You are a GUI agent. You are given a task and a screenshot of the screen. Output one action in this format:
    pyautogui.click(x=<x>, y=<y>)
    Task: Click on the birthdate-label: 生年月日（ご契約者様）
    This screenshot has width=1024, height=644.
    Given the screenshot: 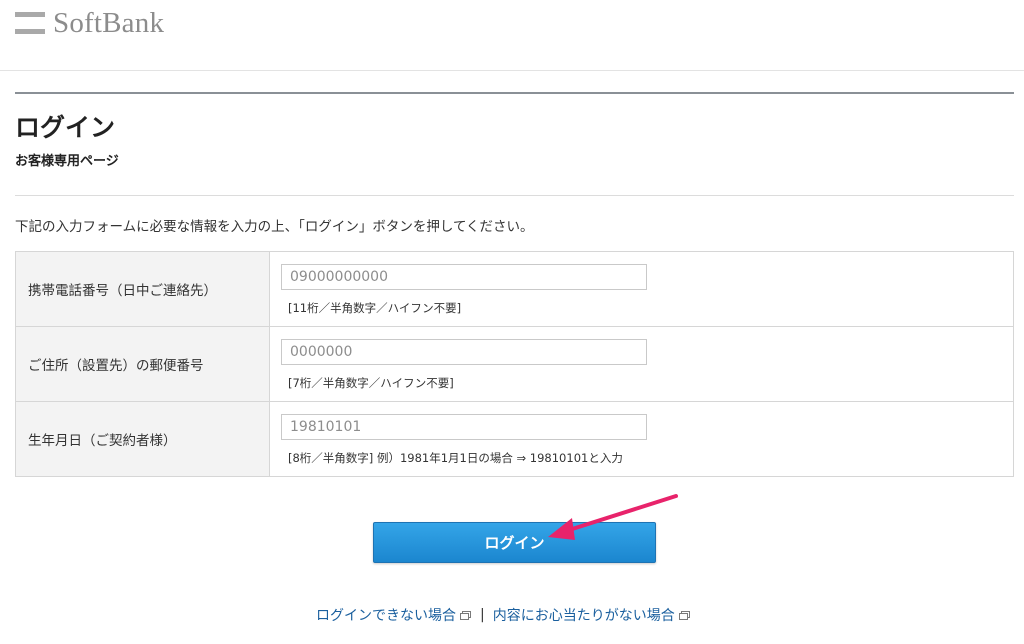 What is the action you would take?
    pyautogui.click(x=142, y=439)
    